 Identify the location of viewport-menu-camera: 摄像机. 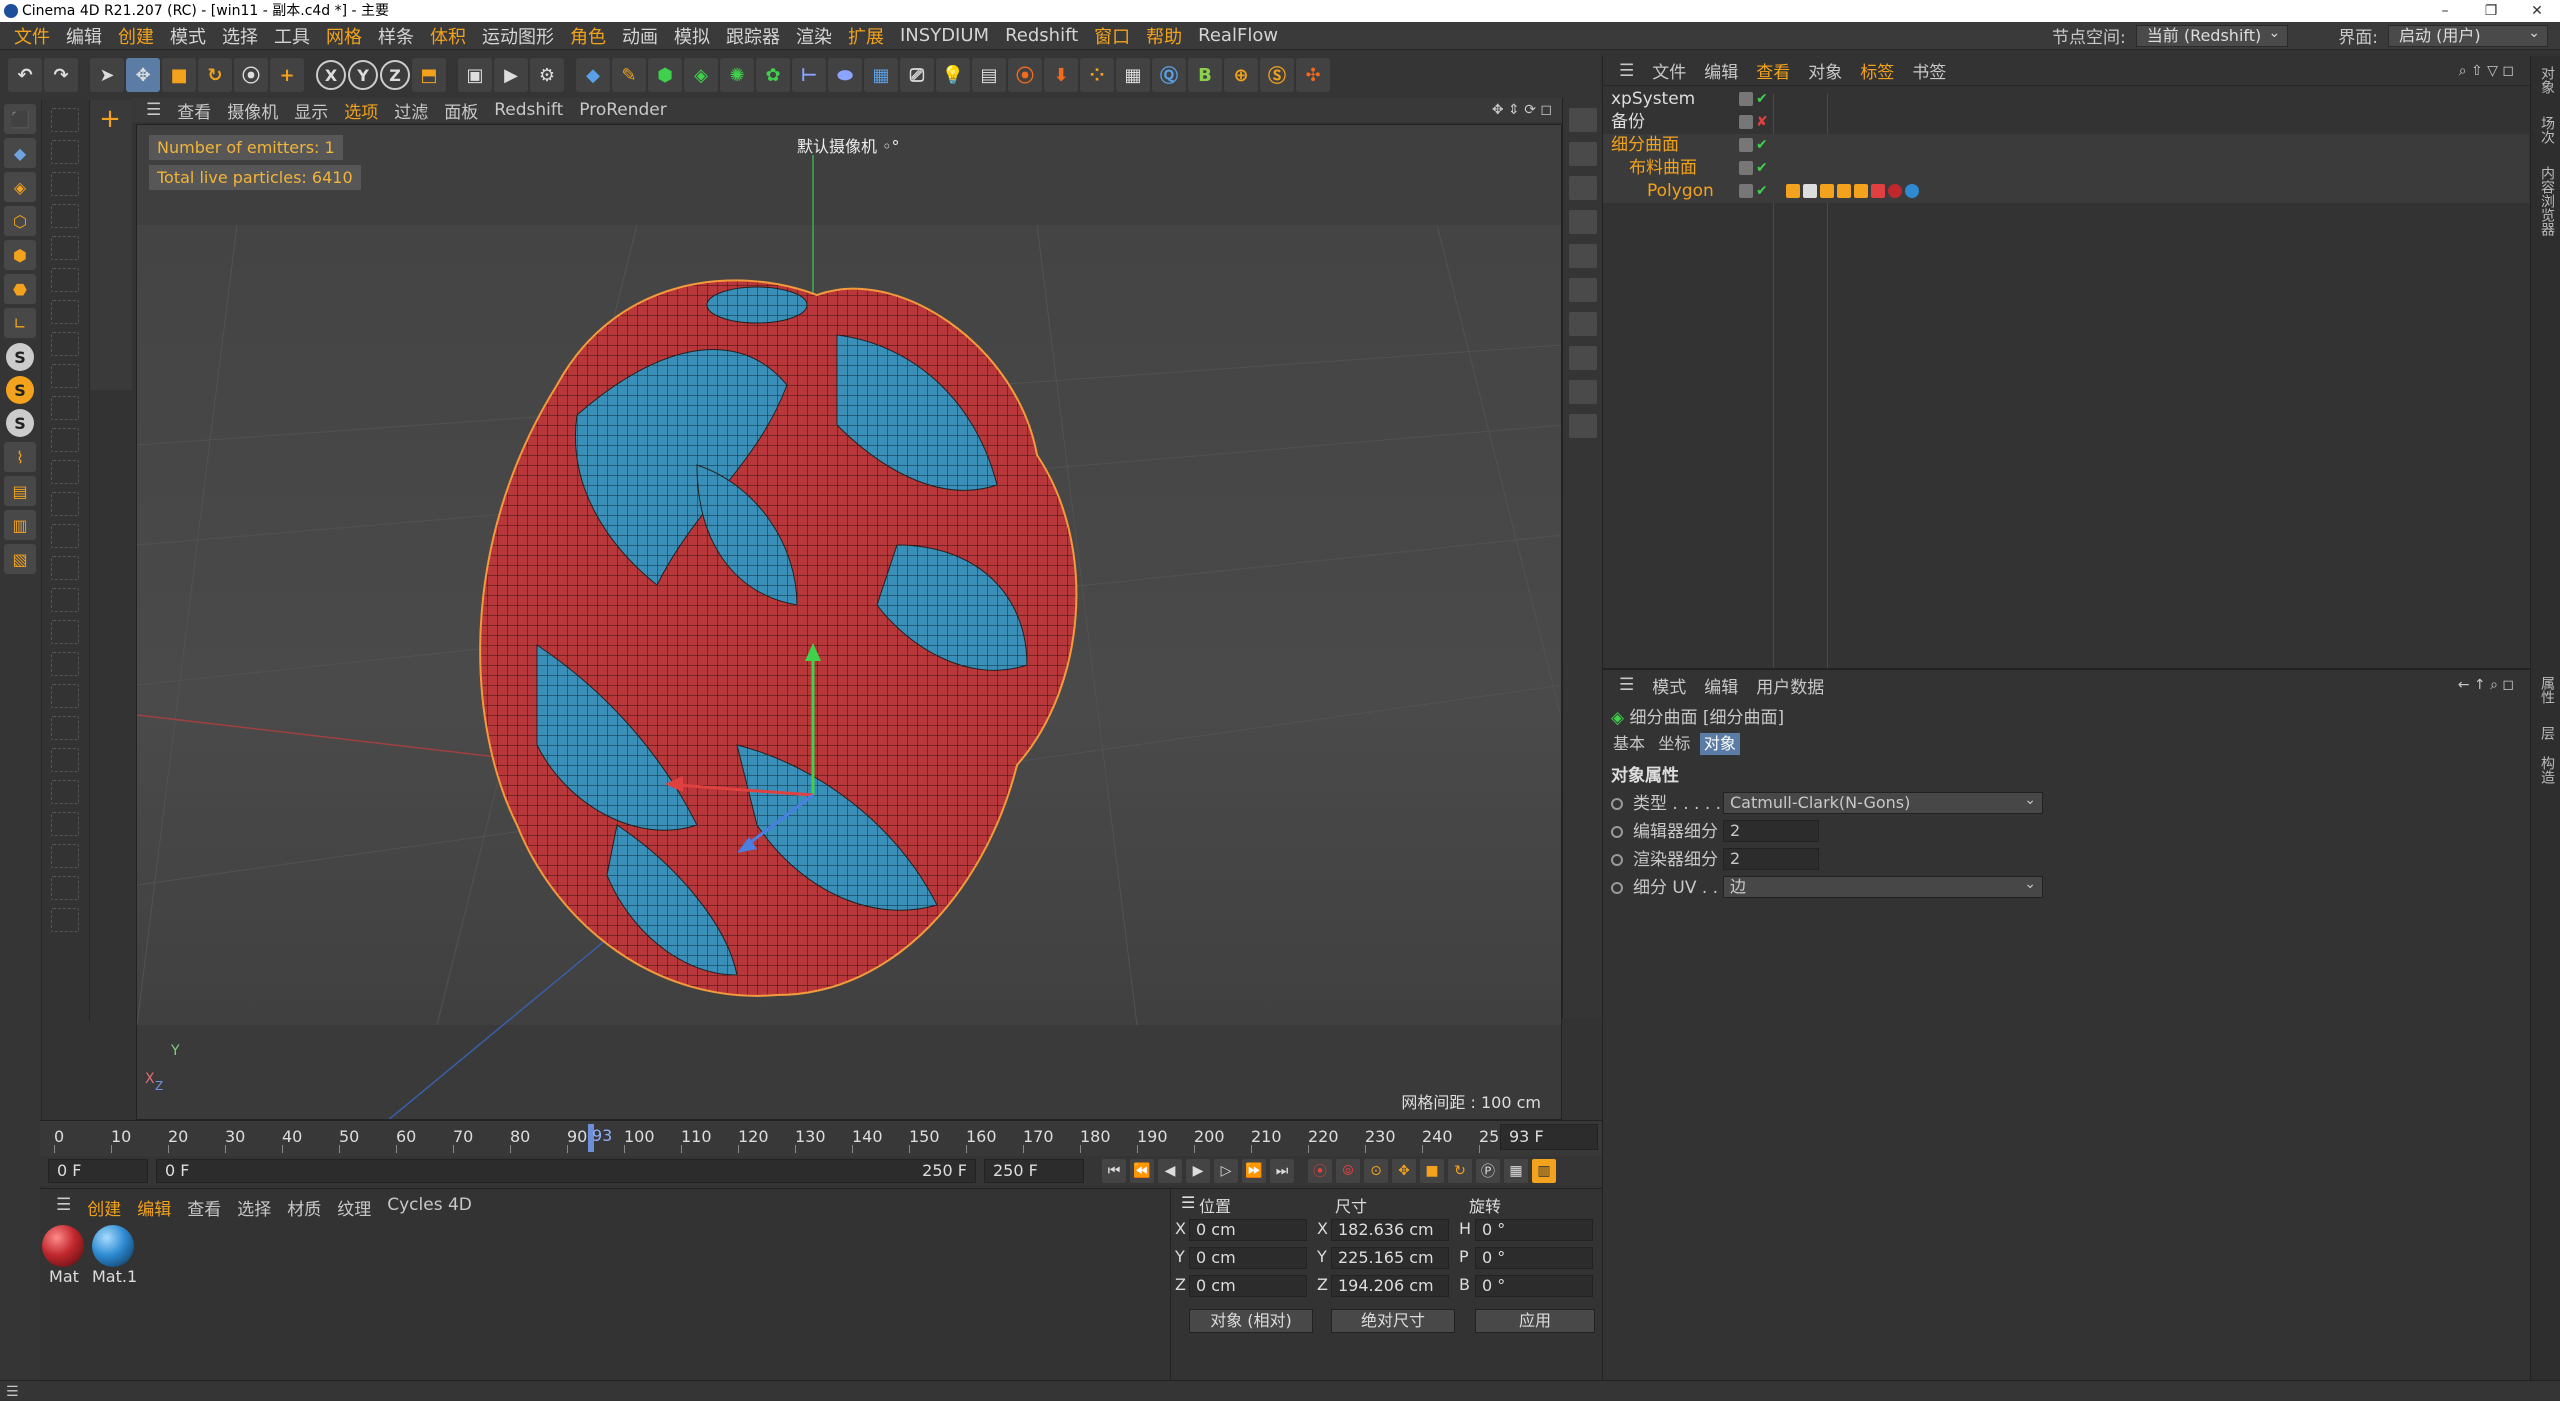
(252, 110).